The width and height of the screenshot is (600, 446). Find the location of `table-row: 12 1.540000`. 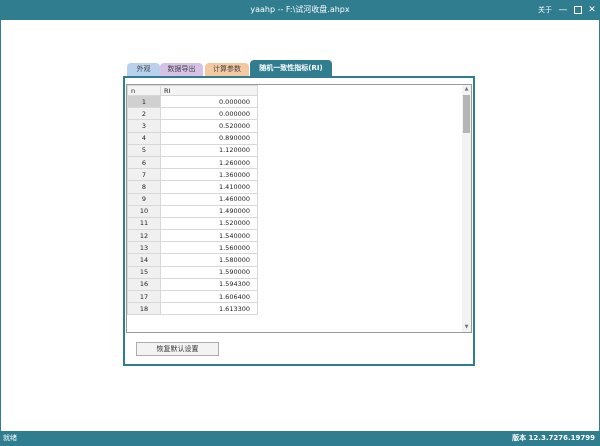

table-row: 12 1.540000 is located at coordinates (192, 236).